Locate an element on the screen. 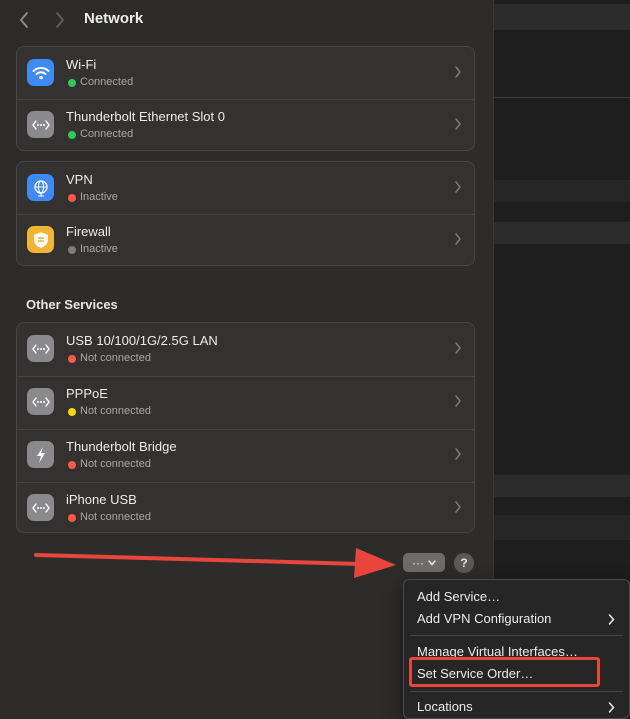 The image size is (630, 719). service-row-thunderbolt-ethernet: Thunderbolt Ethernet Slot 0 Connected is located at coordinates (245, 125).